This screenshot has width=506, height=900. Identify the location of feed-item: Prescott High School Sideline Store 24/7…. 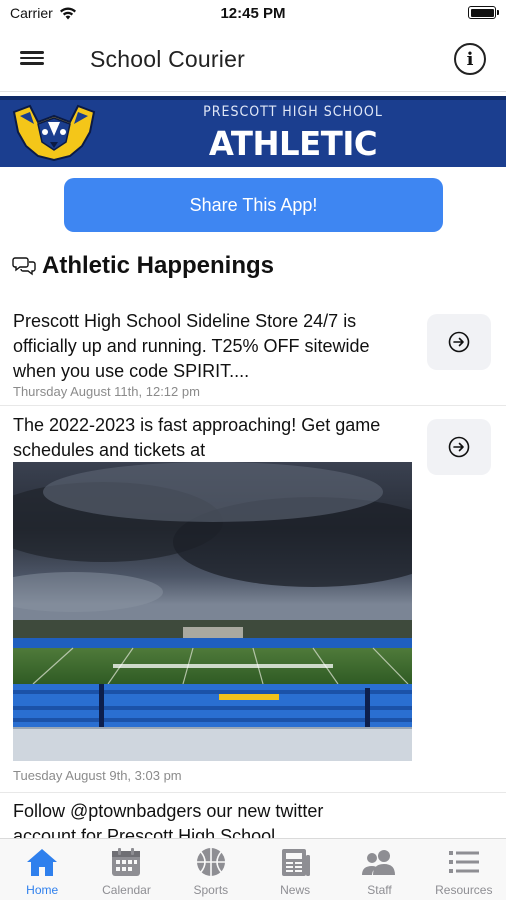
(253, 353).